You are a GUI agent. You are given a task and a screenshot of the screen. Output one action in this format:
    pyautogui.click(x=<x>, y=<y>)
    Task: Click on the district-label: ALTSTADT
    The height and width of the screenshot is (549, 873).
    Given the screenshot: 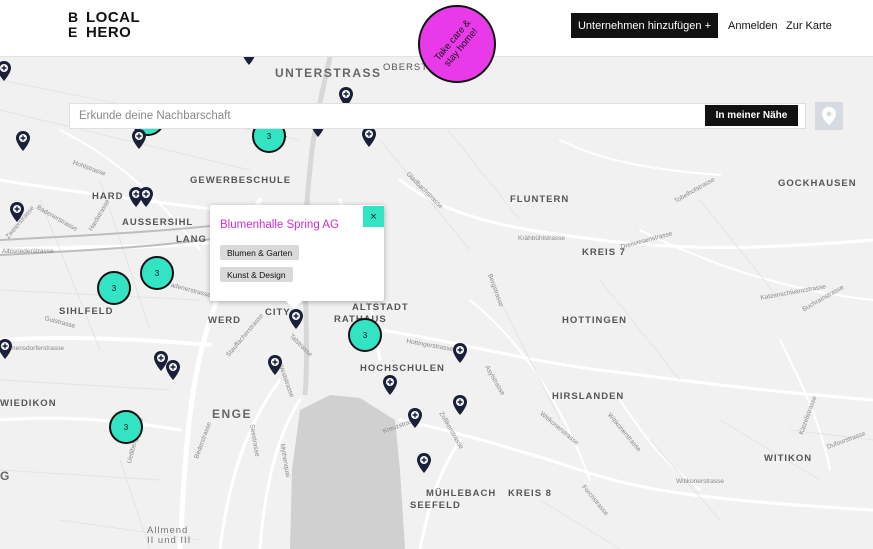 What is the action you would take?
    pyautogui.click(x=380, y=307)
    